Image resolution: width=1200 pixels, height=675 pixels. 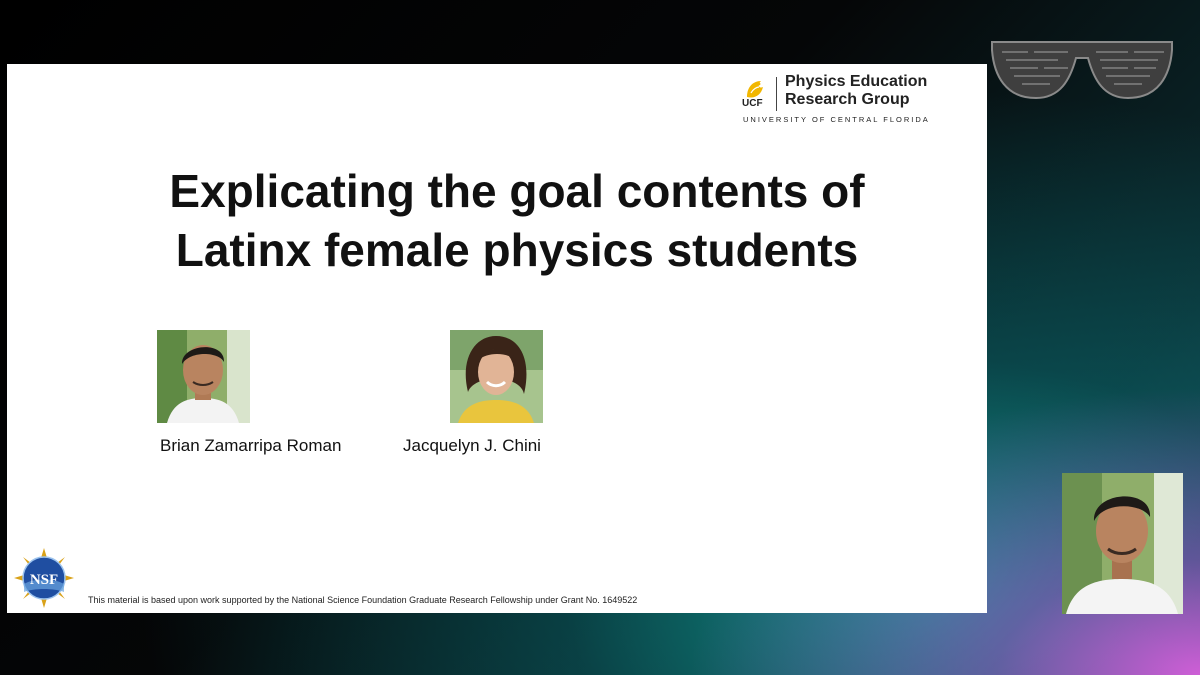 I want to click on research-group-name: Physics Education Research Group, so click(x=856, y=90).